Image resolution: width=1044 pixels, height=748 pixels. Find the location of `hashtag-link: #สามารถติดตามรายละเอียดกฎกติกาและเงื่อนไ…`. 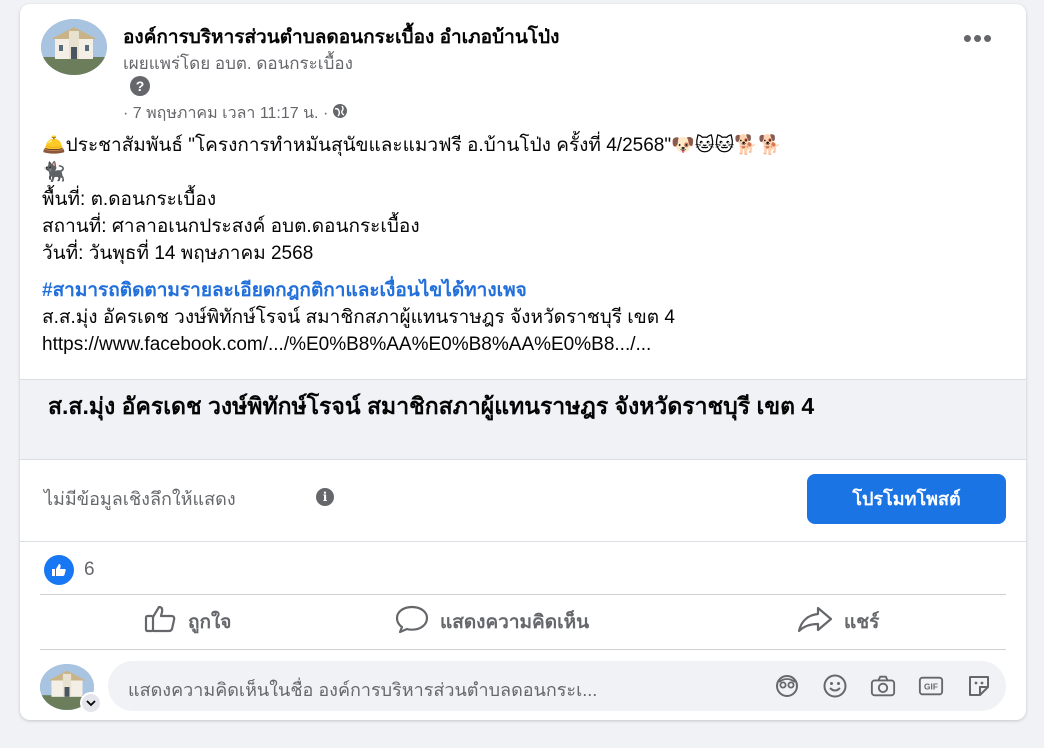

hashtag-link: #สามารถติดตามรายละเอียดกฎกติกาและเงื่อนไ… is located at coordinates (522, 290).